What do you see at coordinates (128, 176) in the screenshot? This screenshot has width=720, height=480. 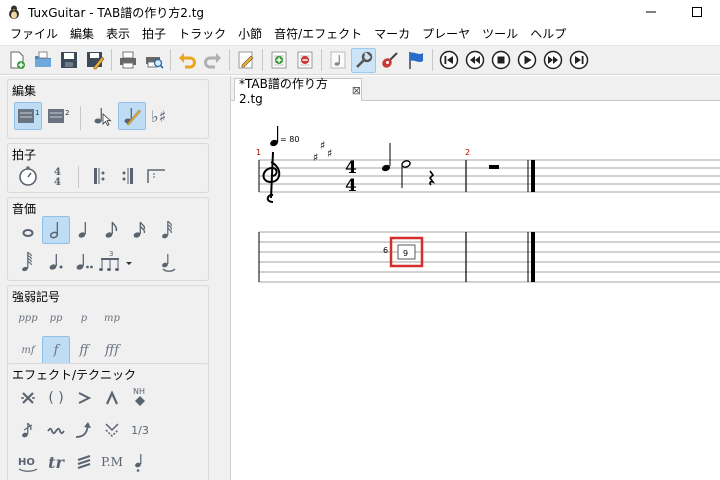 I see `repeat-close-button` at bounding box center [128, 176].